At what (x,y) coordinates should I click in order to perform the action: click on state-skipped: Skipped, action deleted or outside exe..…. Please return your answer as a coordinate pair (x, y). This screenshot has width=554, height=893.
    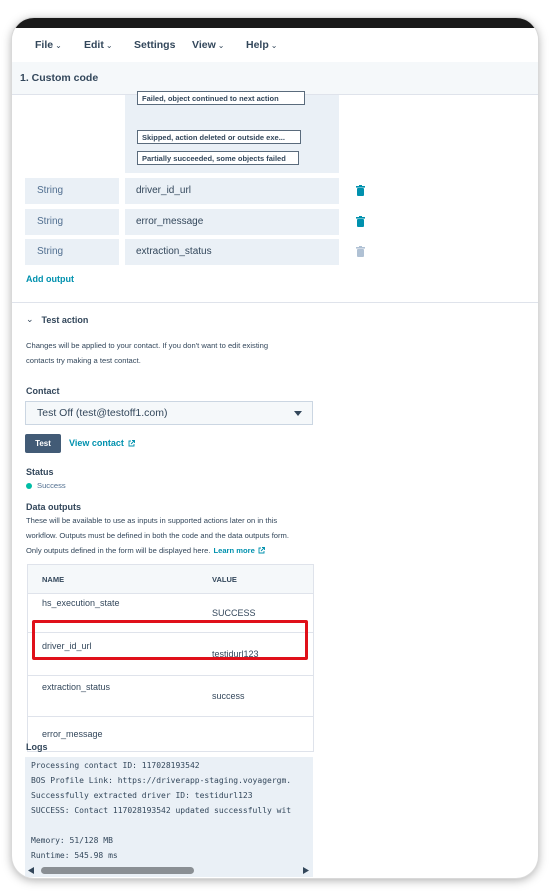
    Looking at the image, I should click on (219, 137).